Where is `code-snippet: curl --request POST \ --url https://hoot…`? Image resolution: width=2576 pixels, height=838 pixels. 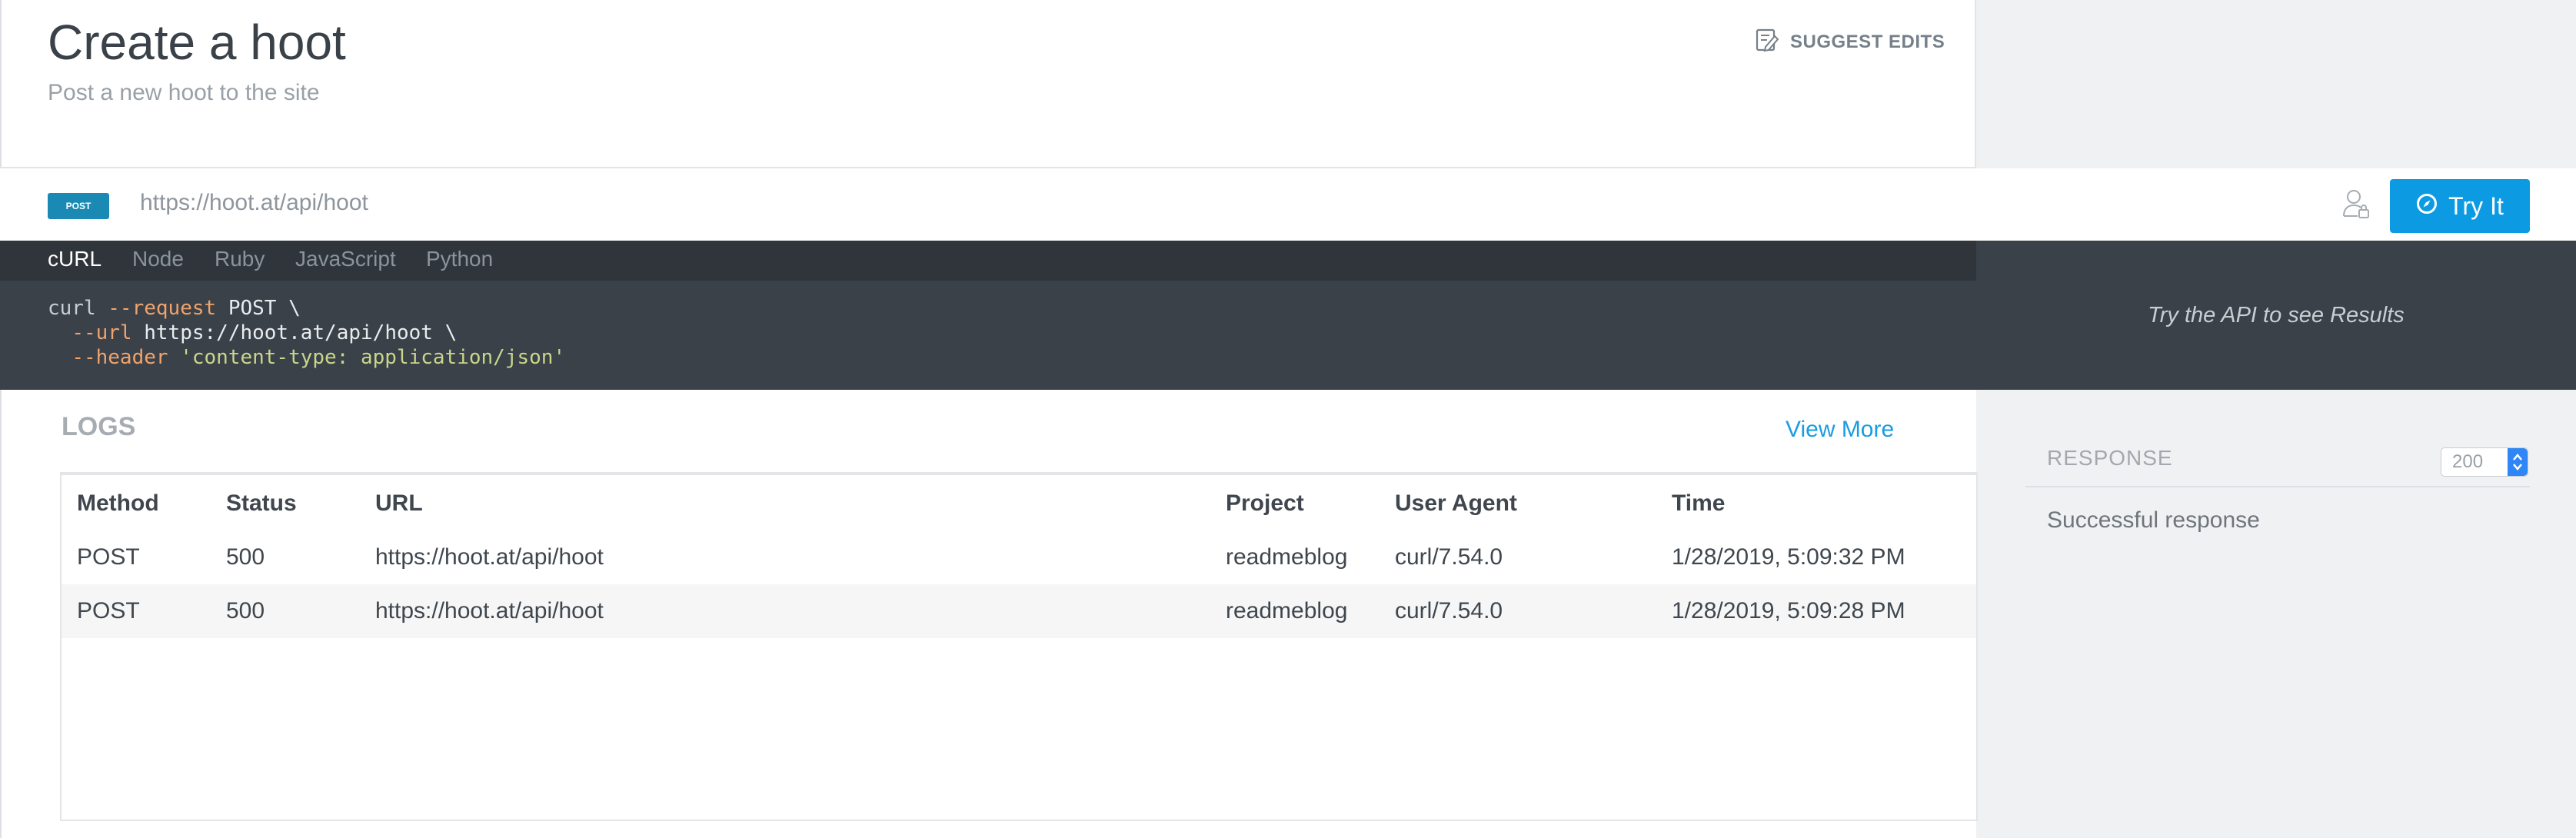
code-snippet: curl --request POST \ --url https://hoot… is located at coordinates (306, 333).